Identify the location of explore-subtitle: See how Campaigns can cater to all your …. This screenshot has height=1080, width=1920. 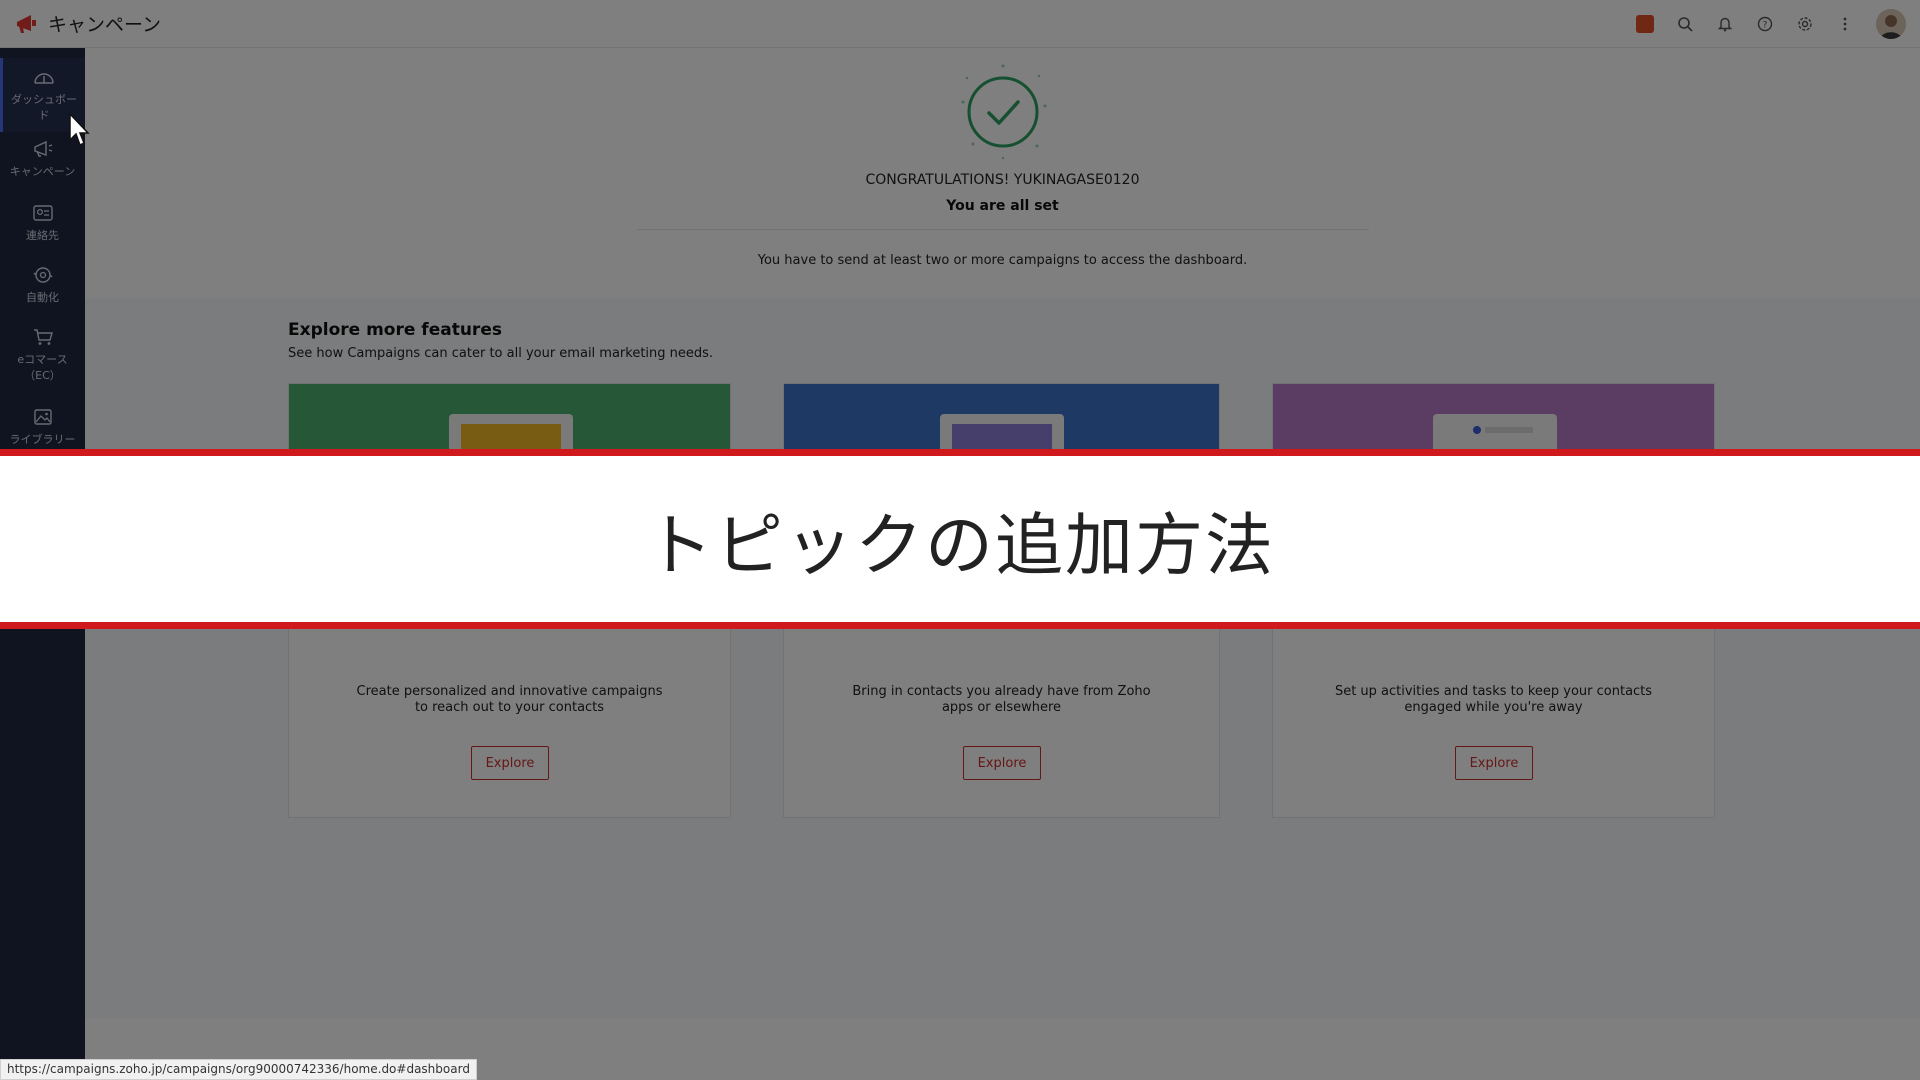
(501, 353).